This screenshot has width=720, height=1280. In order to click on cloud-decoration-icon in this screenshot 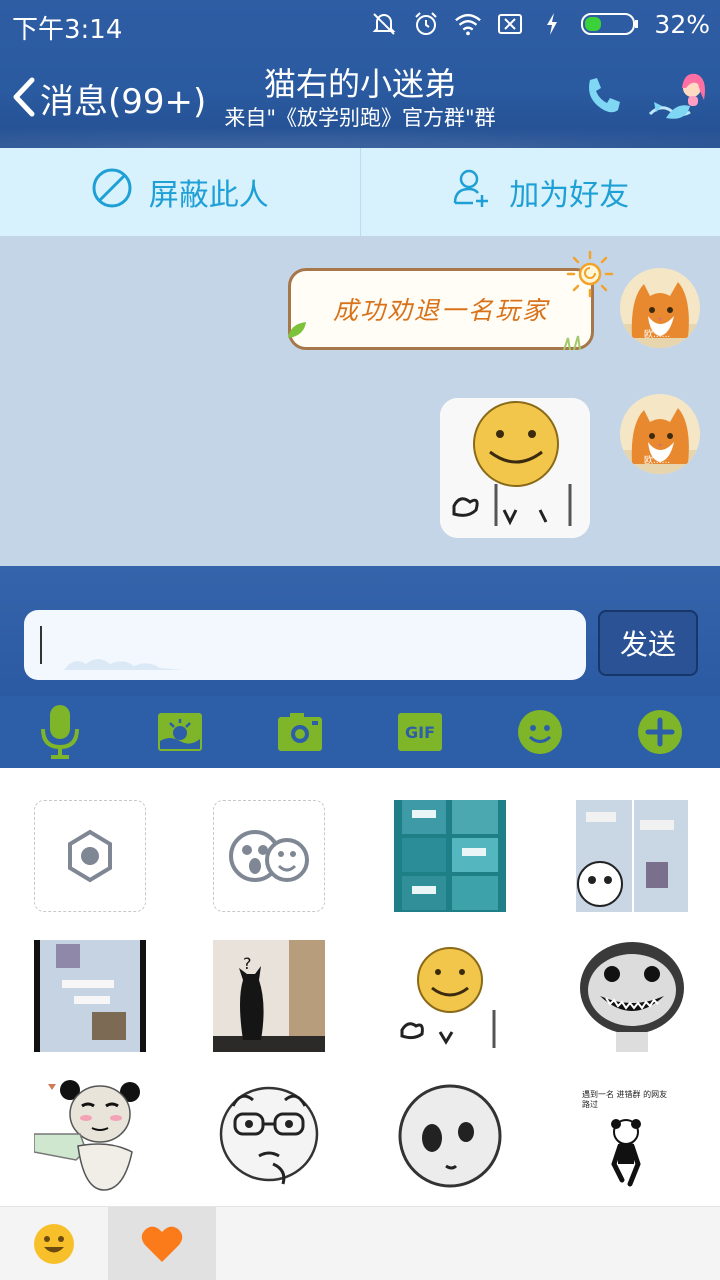, I will do `click(124, 661)`.